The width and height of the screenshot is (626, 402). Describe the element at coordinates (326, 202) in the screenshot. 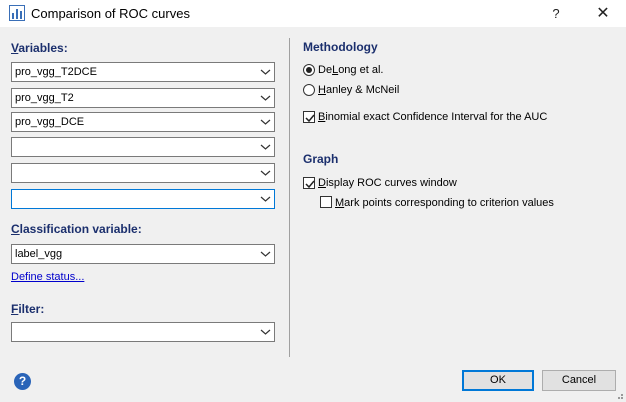

I see `mark-points-checkbox` at that location.